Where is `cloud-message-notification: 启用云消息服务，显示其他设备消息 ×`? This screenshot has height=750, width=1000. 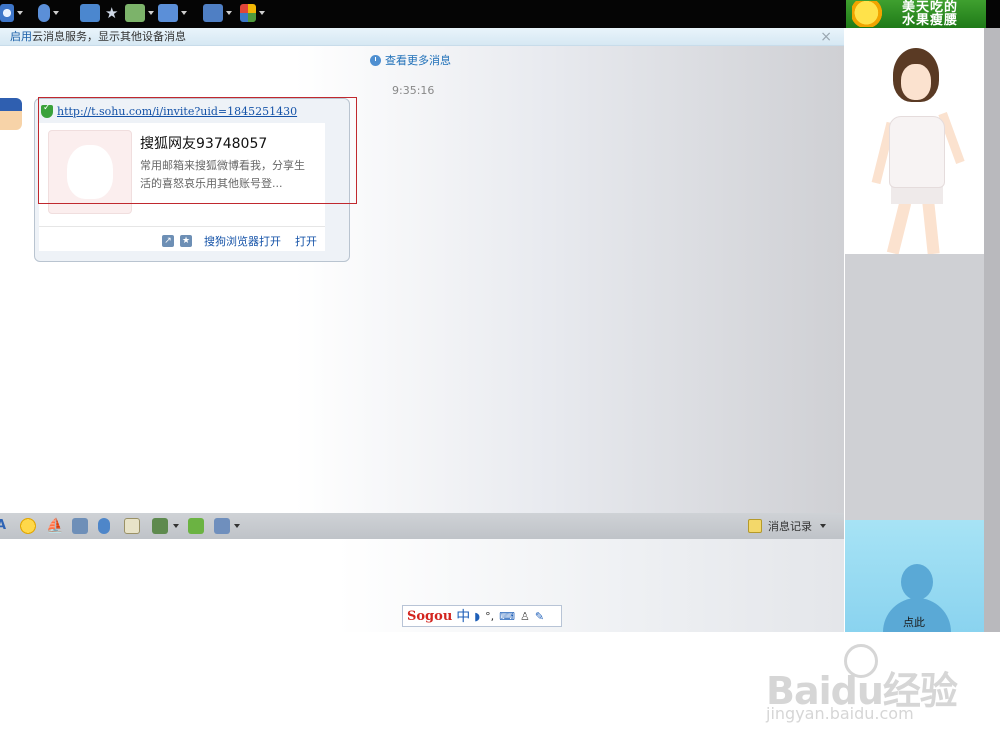
cloud-message-notification: 启用云消息服务，显示其他设备消息 × is located at coordinates (422, 37).